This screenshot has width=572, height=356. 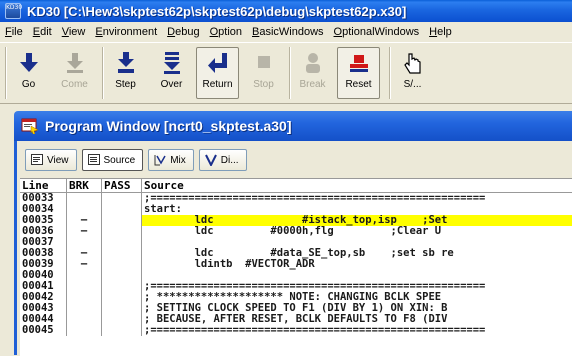 What do you see at coordinates (358, 63) in the screenshot?
I see `reset-icon` at bounding box center [358, 63].